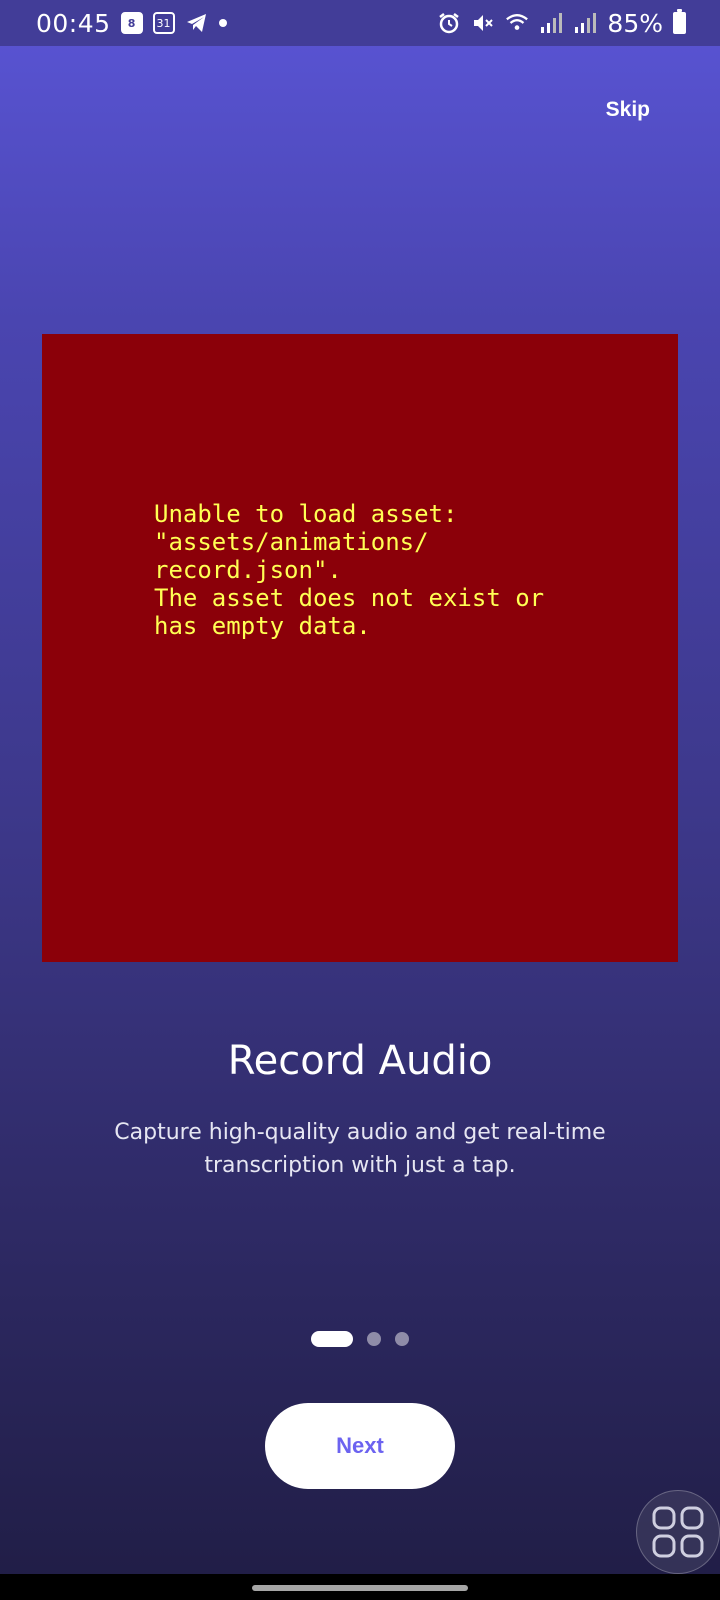 This screenshot has height=1600, width=720. What do you see at coordinates (635, 23) in the screenshot?
I see `battery-percent: 85%` at bounding box center [635, 23].